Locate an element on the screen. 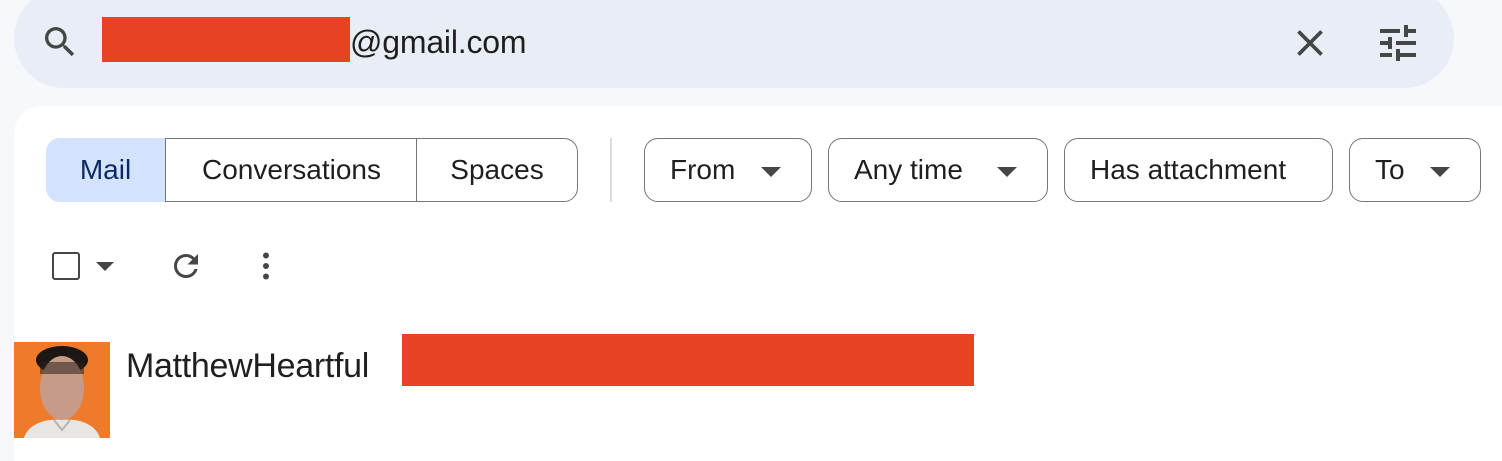 Image resolution: width=1502 pixels, height=461 pixels. select-all-checkbox is located at coordinates (66, 266).